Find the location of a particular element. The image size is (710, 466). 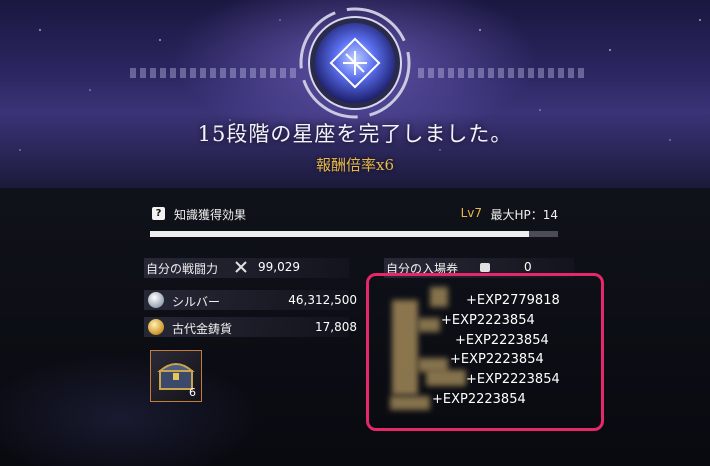

banner-stripe-right is located at coordinates (503, 73).